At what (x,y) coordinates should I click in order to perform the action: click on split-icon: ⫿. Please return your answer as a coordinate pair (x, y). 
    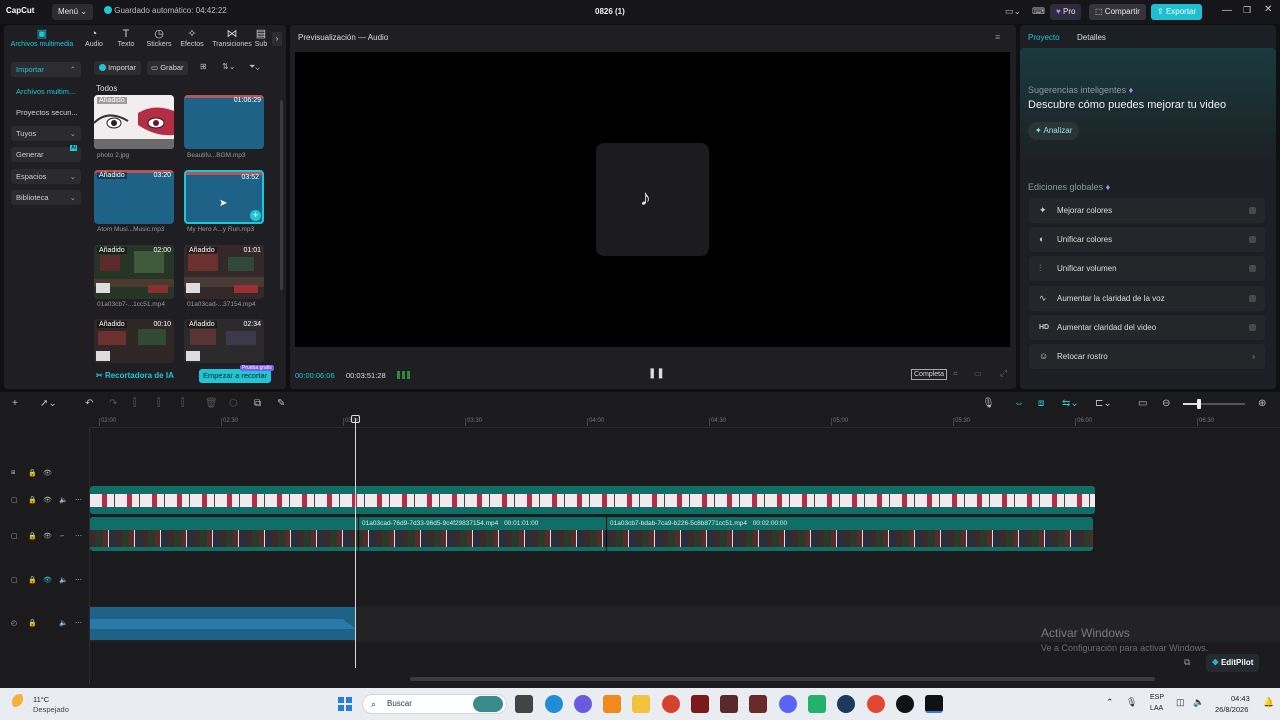
    Looking at the image, I should click on (134, 403).